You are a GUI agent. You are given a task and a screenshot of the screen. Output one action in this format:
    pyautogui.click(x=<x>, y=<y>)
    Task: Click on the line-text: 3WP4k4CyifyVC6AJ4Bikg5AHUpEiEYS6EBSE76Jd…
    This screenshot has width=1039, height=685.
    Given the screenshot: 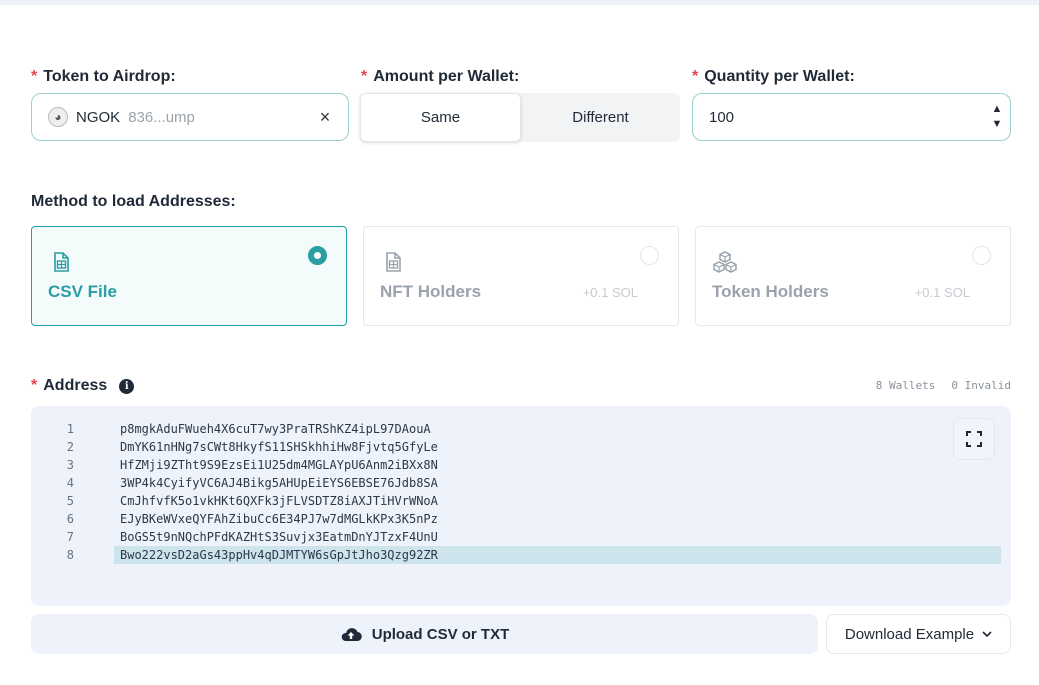 What is the action you would take?
    pyautogui.click(x=279, y=483)
    